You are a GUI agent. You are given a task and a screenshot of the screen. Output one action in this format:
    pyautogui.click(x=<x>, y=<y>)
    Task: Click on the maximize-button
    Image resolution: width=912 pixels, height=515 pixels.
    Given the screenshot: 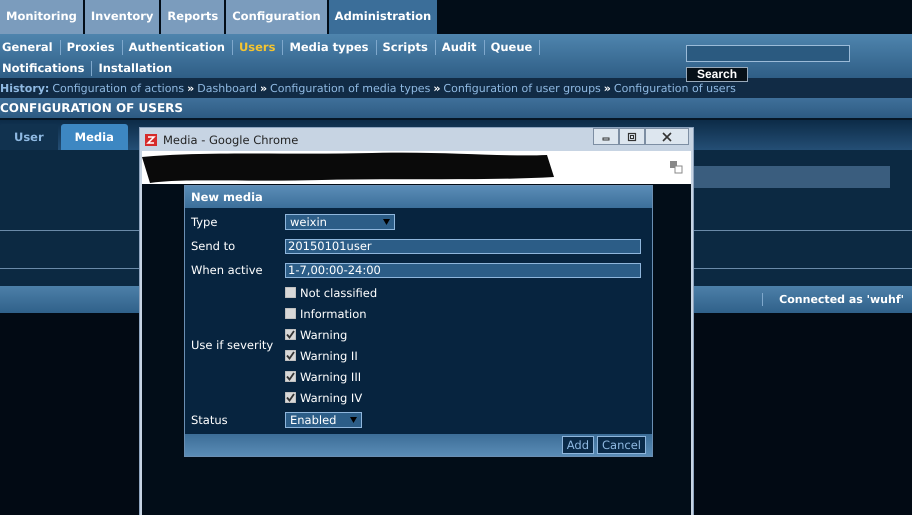 What is the action you would take?
    pyautogui.click(x=632, y=136)
    